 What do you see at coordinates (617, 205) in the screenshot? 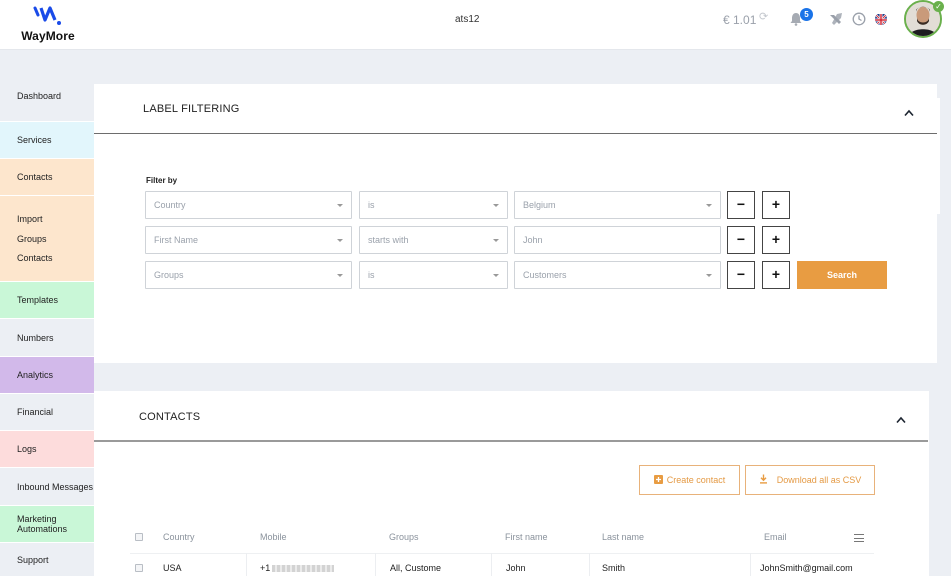
I see `filter-value-select: Belgium` at bounding box center [617, 205].